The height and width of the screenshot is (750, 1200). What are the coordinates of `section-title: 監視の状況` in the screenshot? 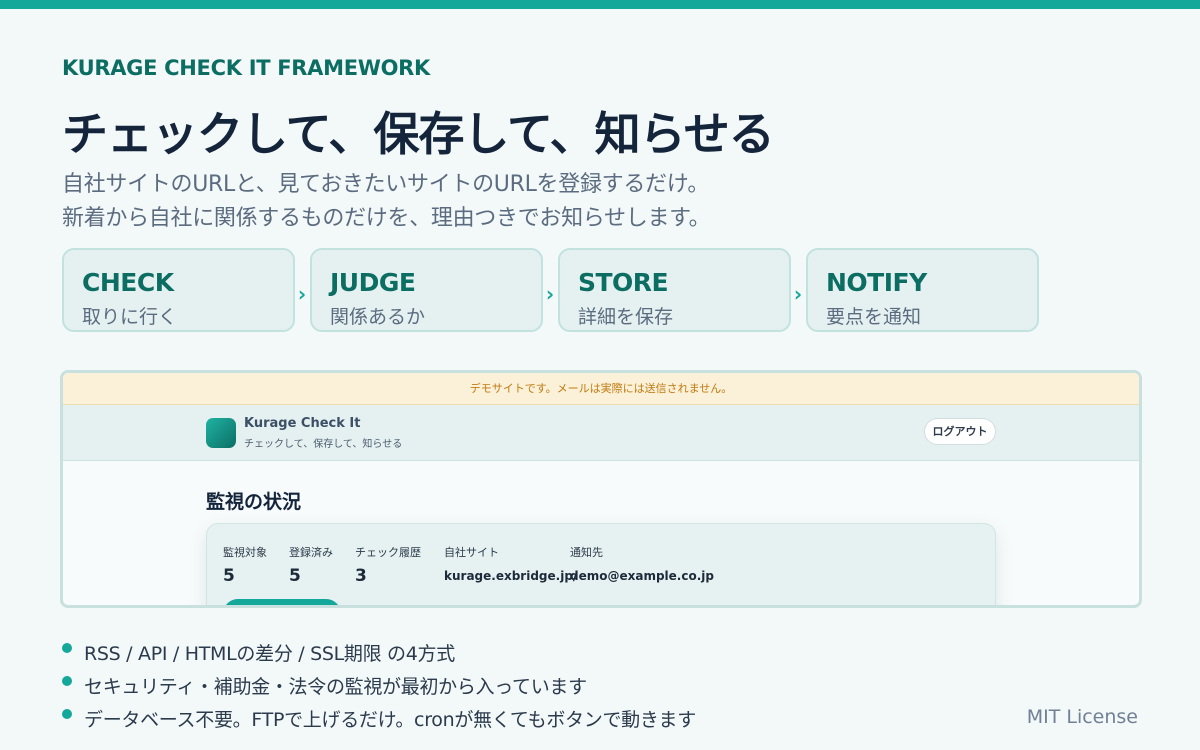 It's located at (254, 502).